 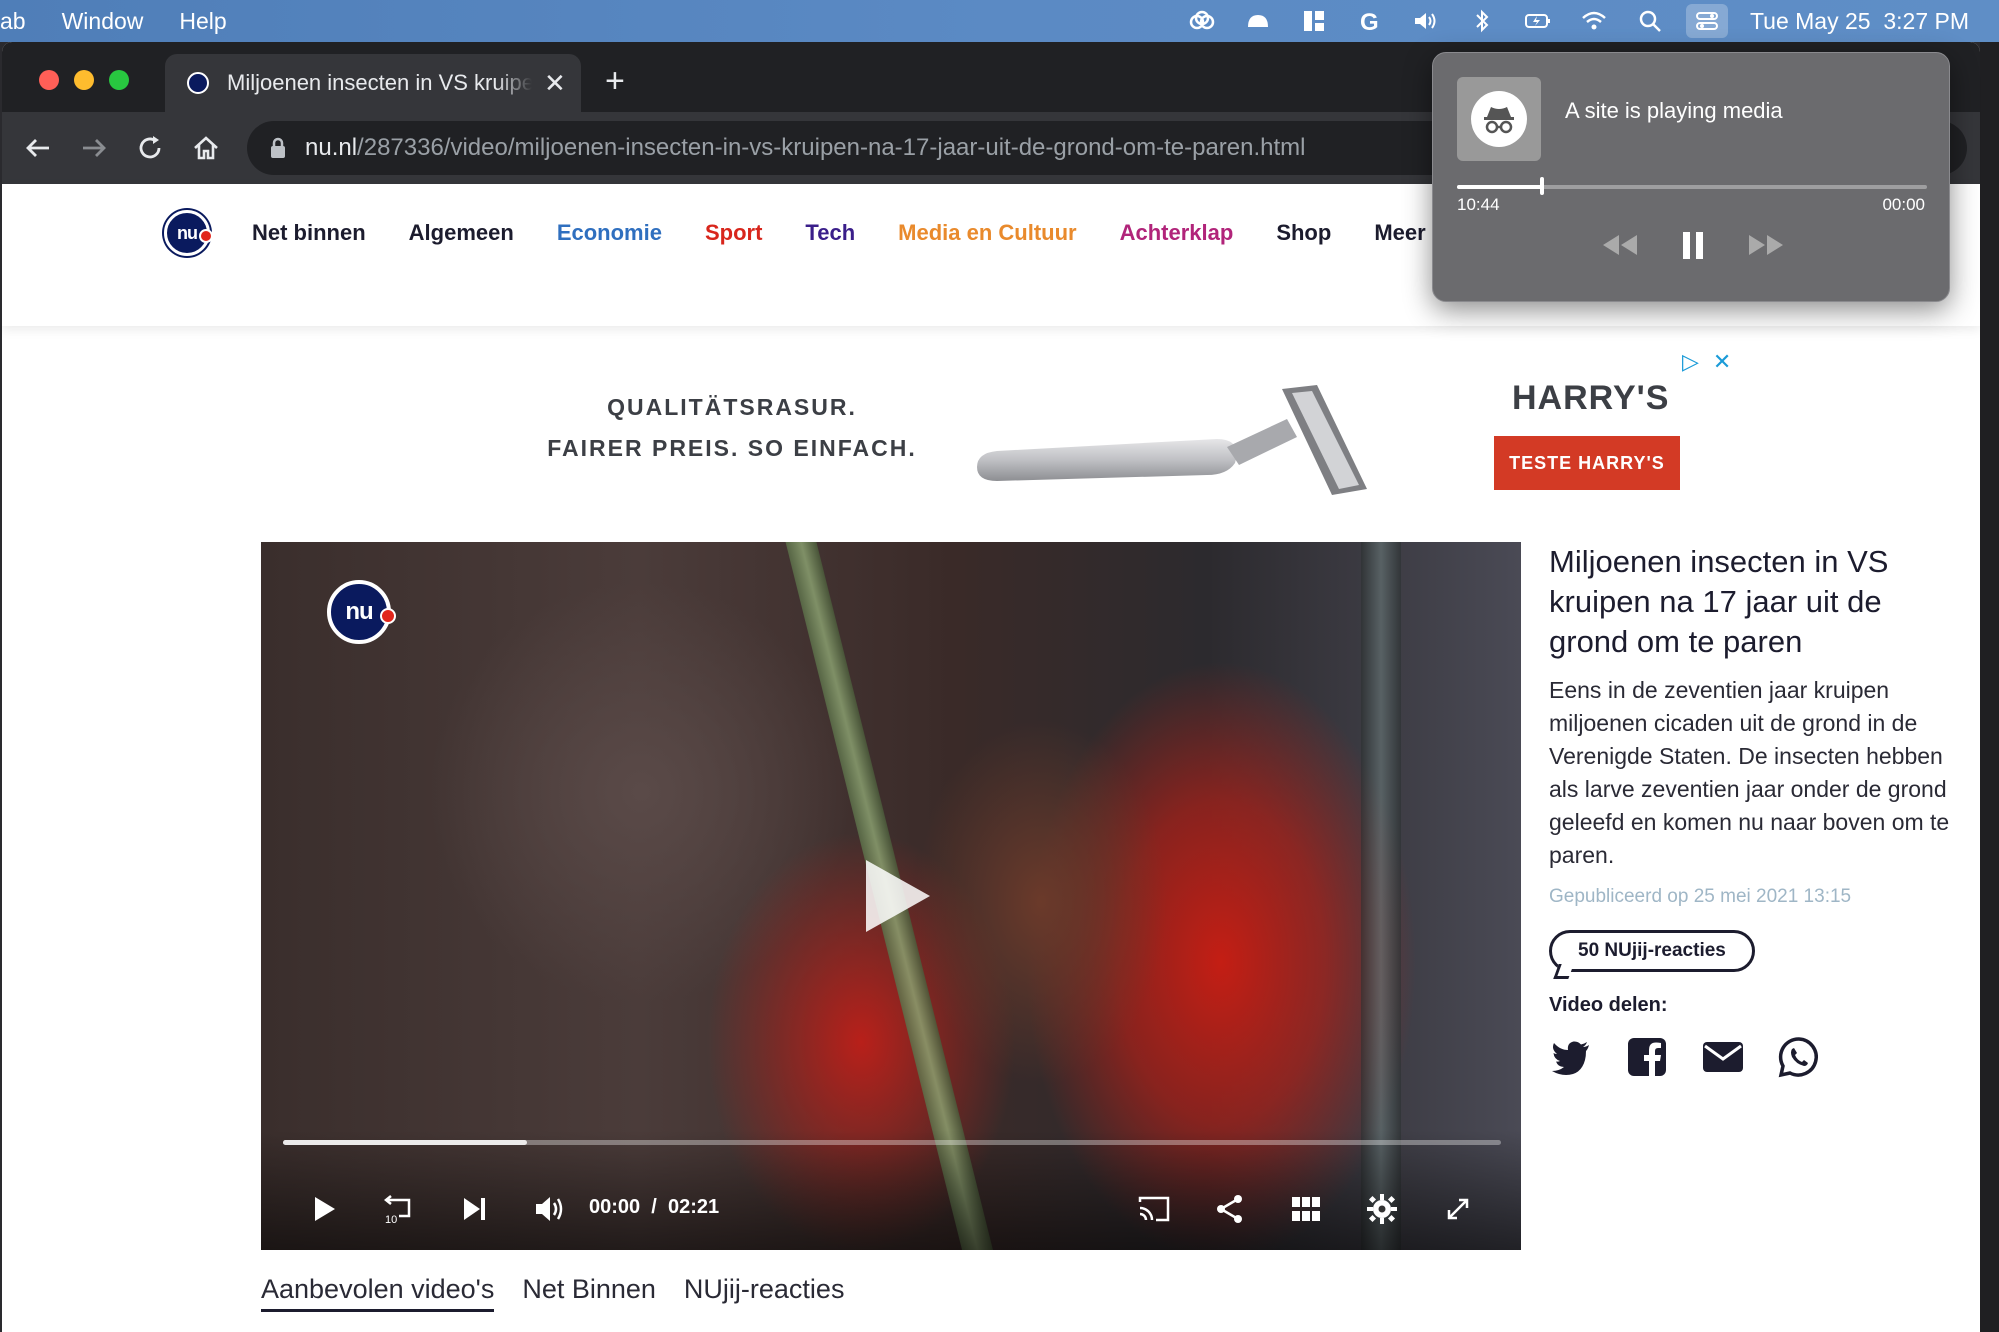 What do you see at coordinates (1693, 245) in the screenshot?
I see `pause-icon` at bounding box center [1693, 245].